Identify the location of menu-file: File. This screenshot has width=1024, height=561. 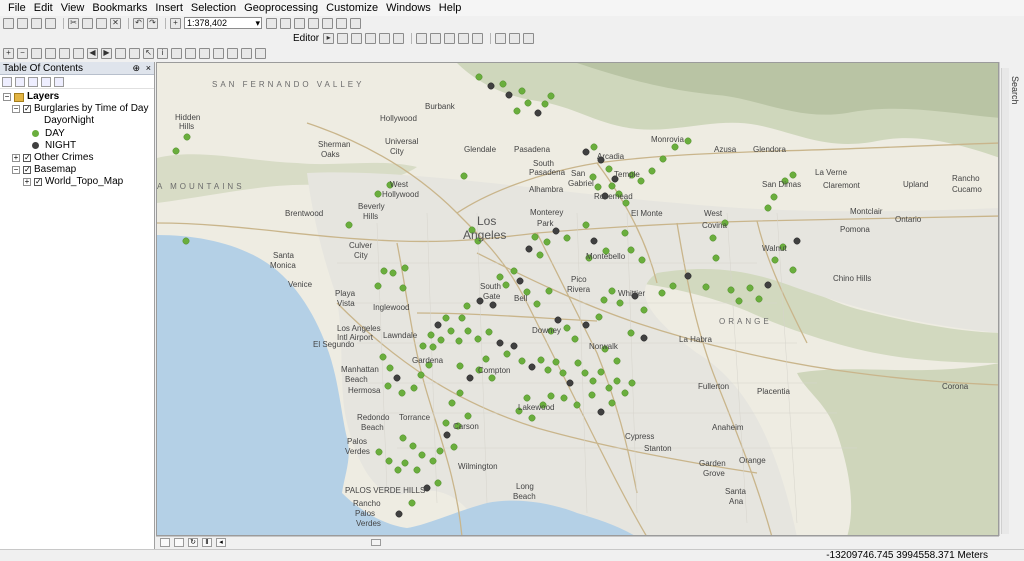
(17, 8).